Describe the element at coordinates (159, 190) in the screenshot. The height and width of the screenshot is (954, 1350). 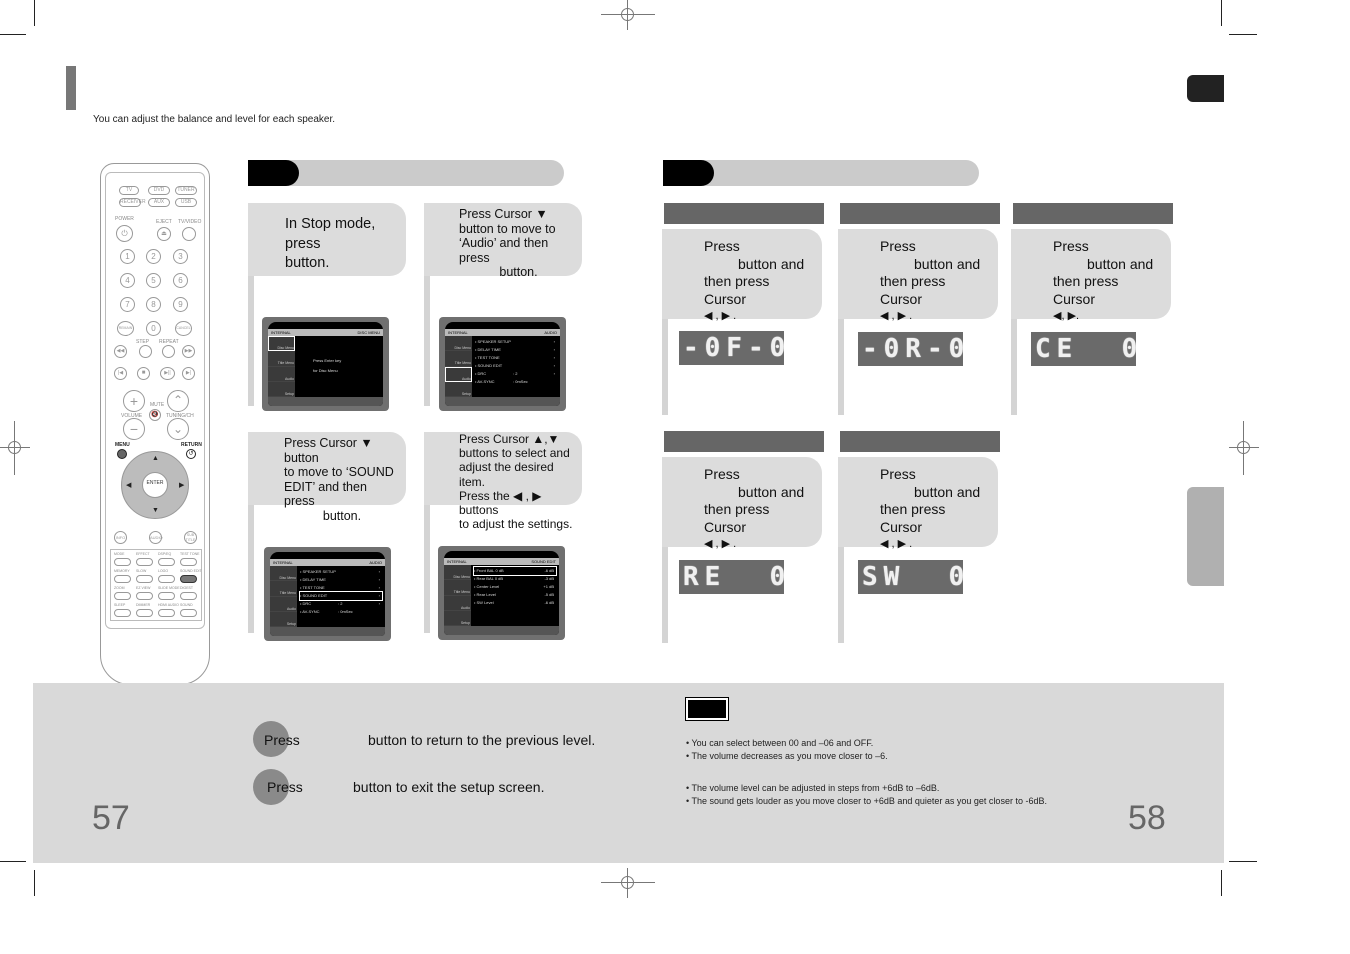
I see `remote-dvd-button: DVD` at that location.